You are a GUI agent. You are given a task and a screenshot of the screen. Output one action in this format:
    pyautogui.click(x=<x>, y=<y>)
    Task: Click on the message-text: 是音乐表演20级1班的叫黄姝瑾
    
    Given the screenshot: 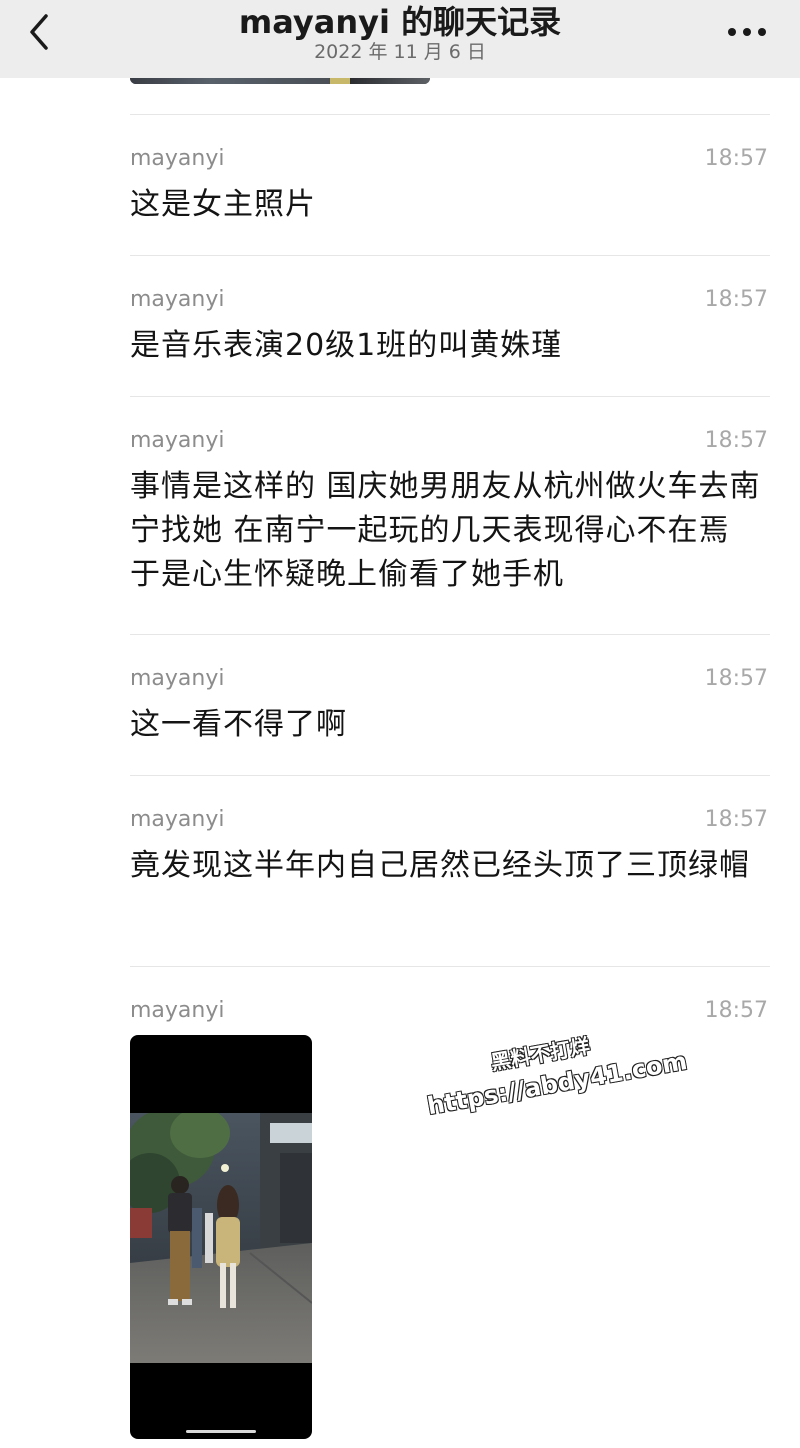 What is the action you would take?
    pyautogui.click(x=346, y=345)
    